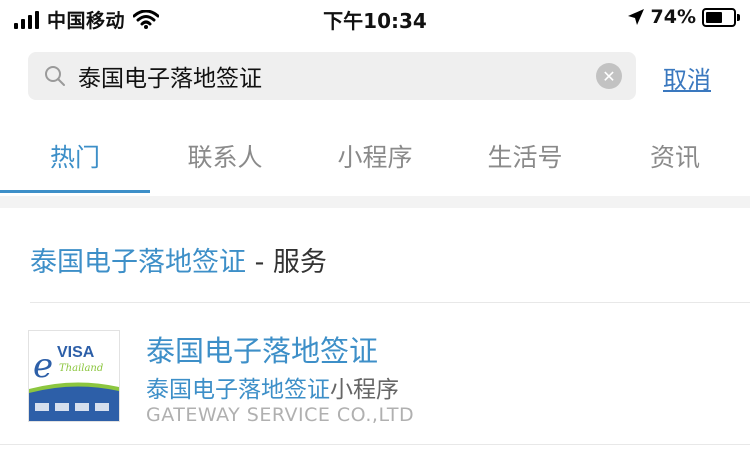 Image resolution: width=750 pixels, height=450 pixels. I want to click on evisa-logo-icon: e VISA Thailand, so click(74, 376).